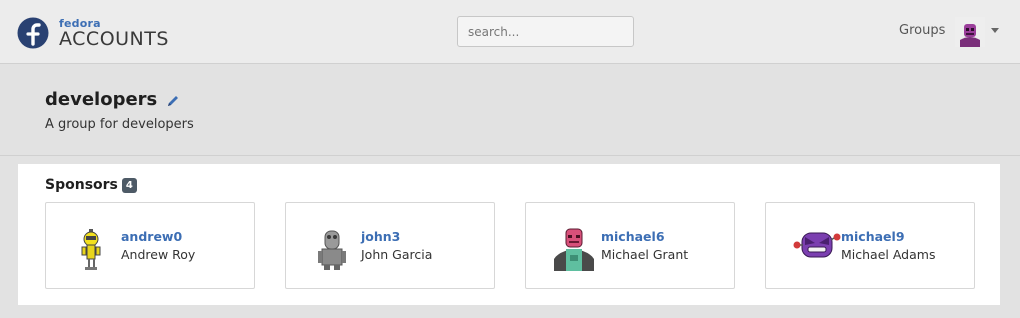 The height and width of the screenshot is (318, 1020). What do you see at coordinates (114, 38) in the screenshot?
I see `logo-big-text: ACCOUNTS` at bounding box center [114, 38].